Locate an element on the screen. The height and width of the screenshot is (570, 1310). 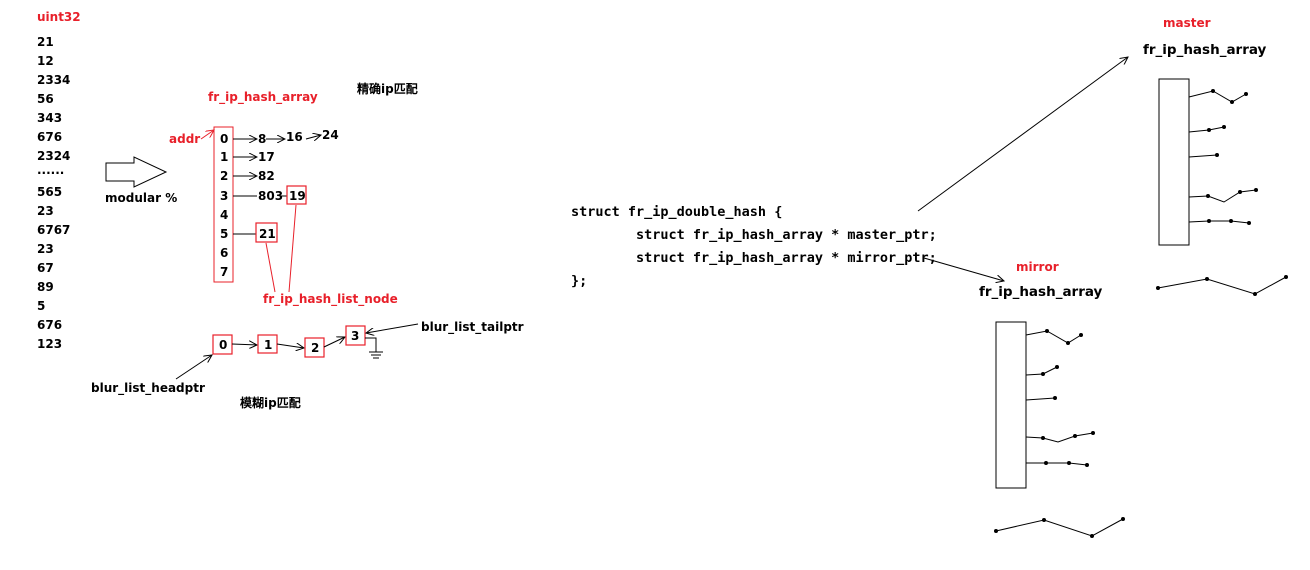
mirror-array-box is located at coordinates (1011, 405).